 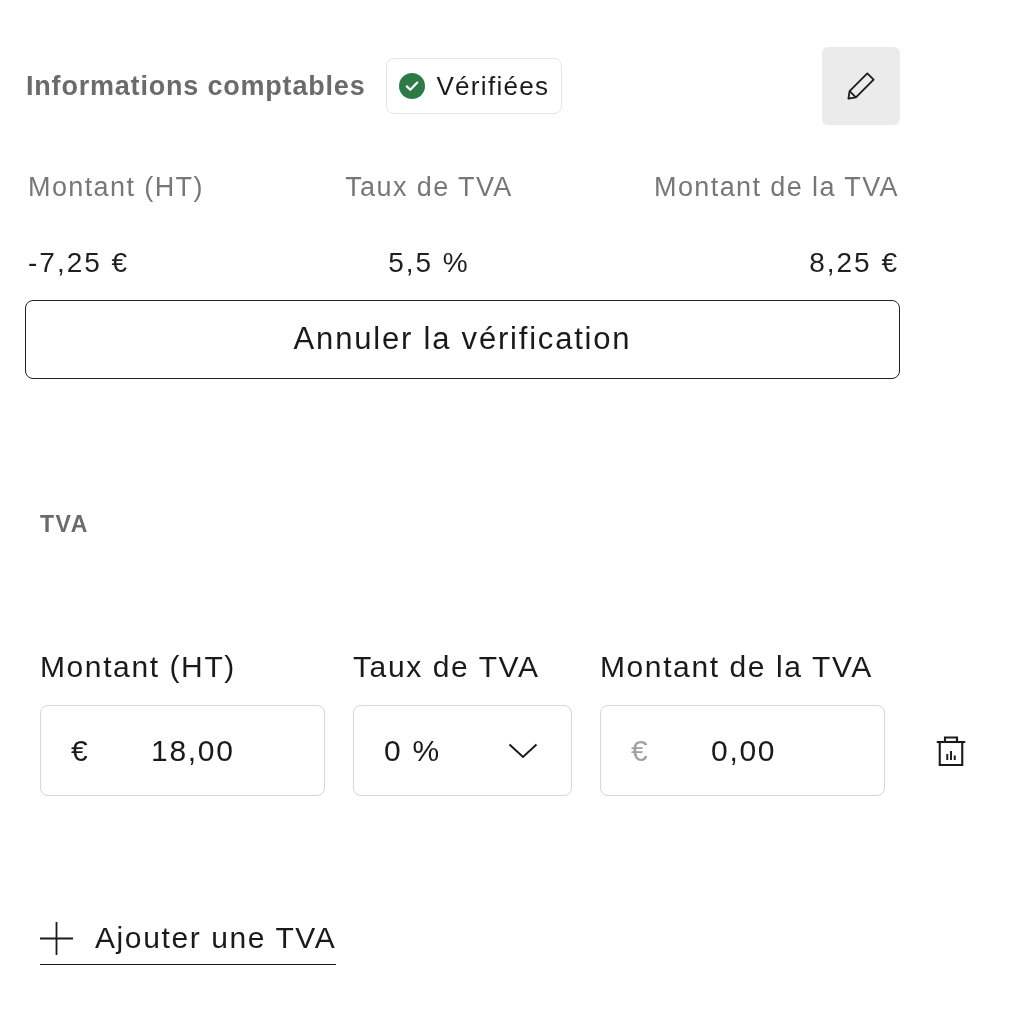 I want to click on section-title: Informations comptables, so click(x=196, y=86).